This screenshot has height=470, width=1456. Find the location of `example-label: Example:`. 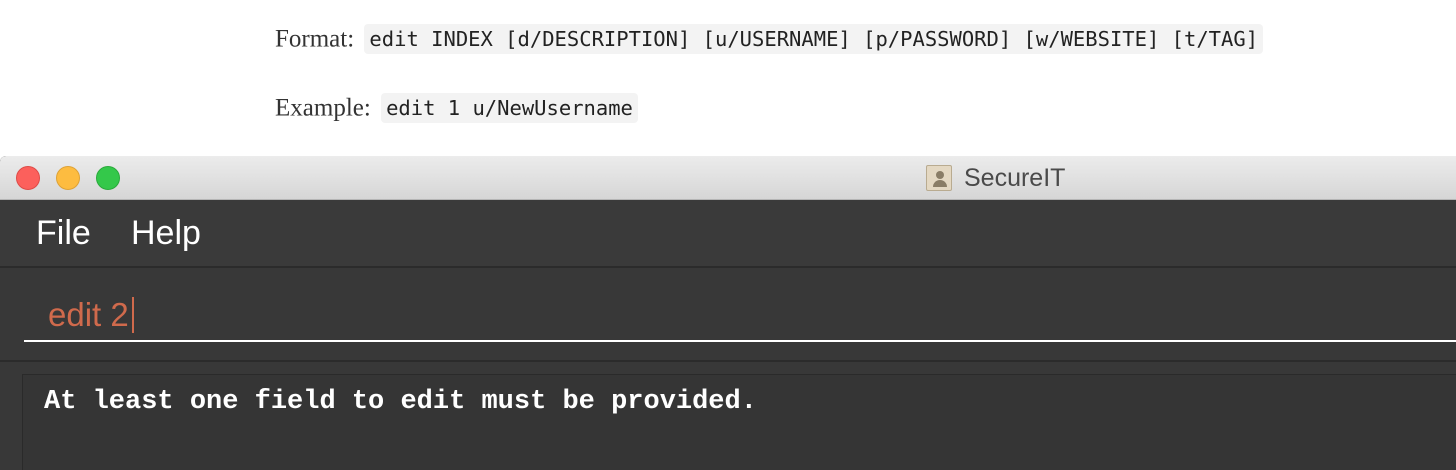

example-label: Example: is located at coordinates (323, 108).